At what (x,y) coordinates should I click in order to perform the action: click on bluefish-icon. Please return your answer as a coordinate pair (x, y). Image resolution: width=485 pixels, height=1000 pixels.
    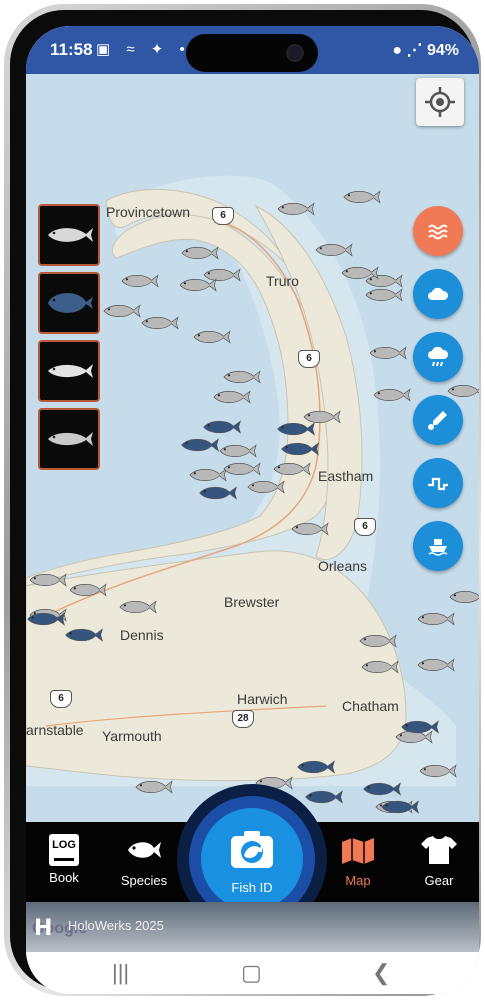
    Looking at the image, I should click on (70, 439).